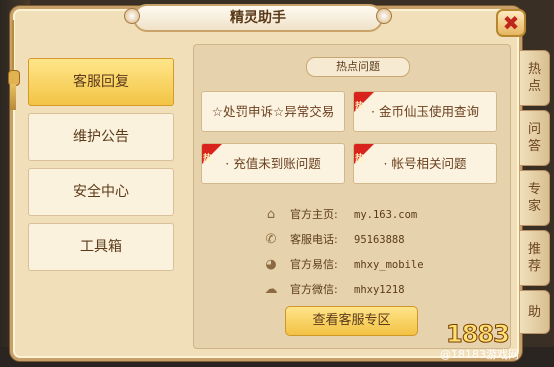 This screenshot has height=367, width=554. I want to click on close-button: ✖, so click(511, 23).